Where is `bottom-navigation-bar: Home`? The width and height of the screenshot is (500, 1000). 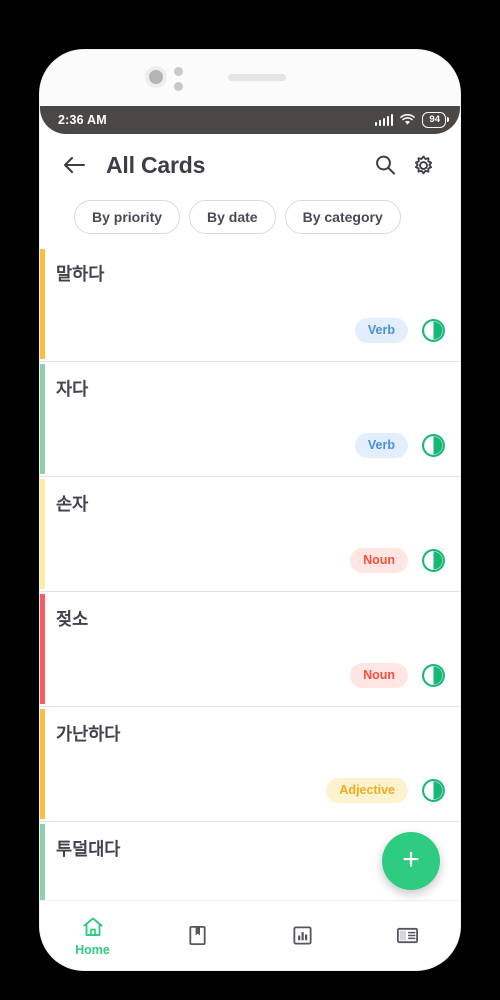 bottom-navigation-bar: Home is located at coordinates (250, 935).